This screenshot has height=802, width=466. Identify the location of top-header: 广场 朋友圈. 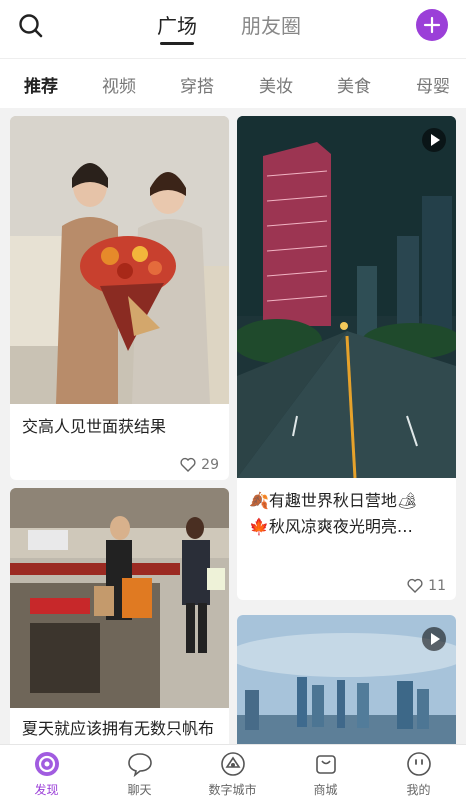
(233, 29).